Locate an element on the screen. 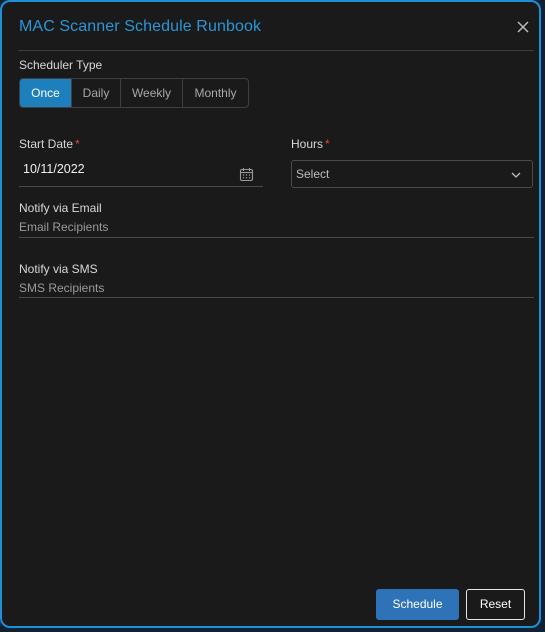 The image size is (545, 632). hours-label: Hours * is located at coordinates (310, 144).